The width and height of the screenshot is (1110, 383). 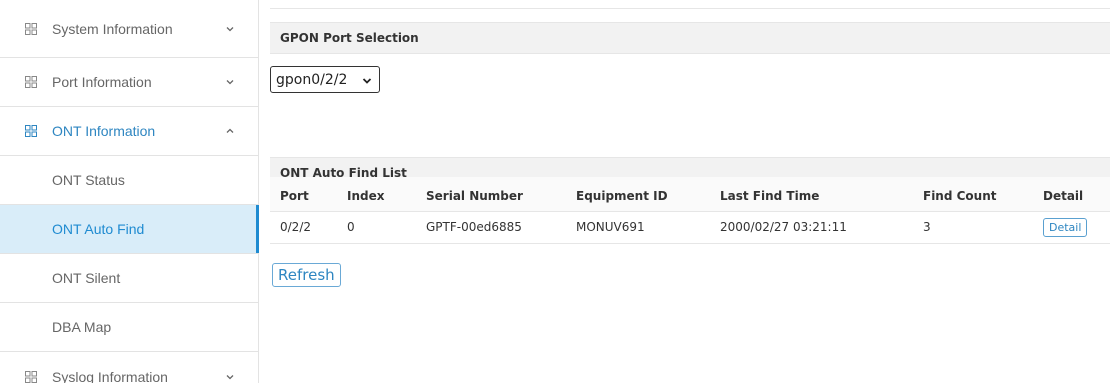 I want to click on sidebar-item-syslog-information: Syslog Information, so click(x=129, y=367).